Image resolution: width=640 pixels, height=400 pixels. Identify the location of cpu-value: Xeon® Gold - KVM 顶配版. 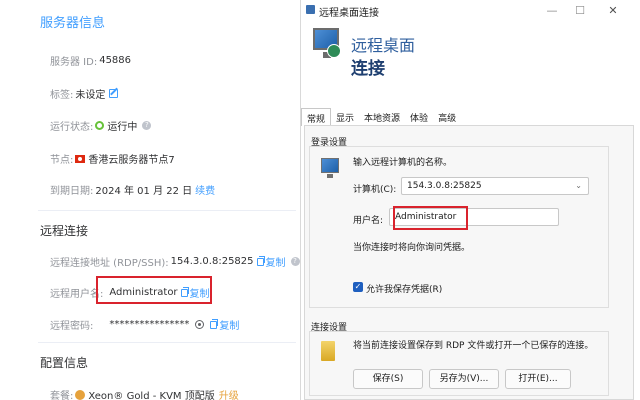
(151, 395).